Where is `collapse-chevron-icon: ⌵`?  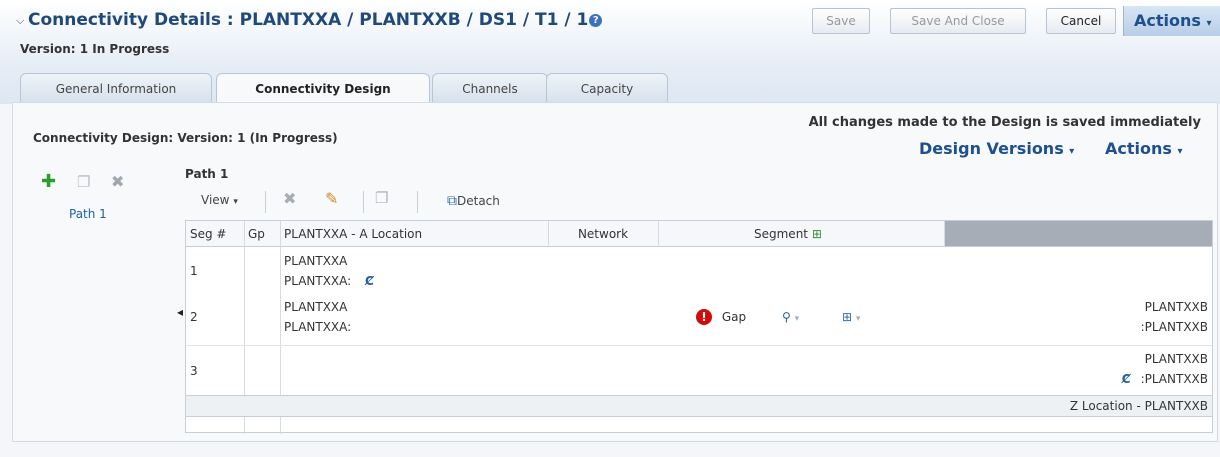
collapse-chevron-icon: ⌵ is located at coordinates (20, 21).